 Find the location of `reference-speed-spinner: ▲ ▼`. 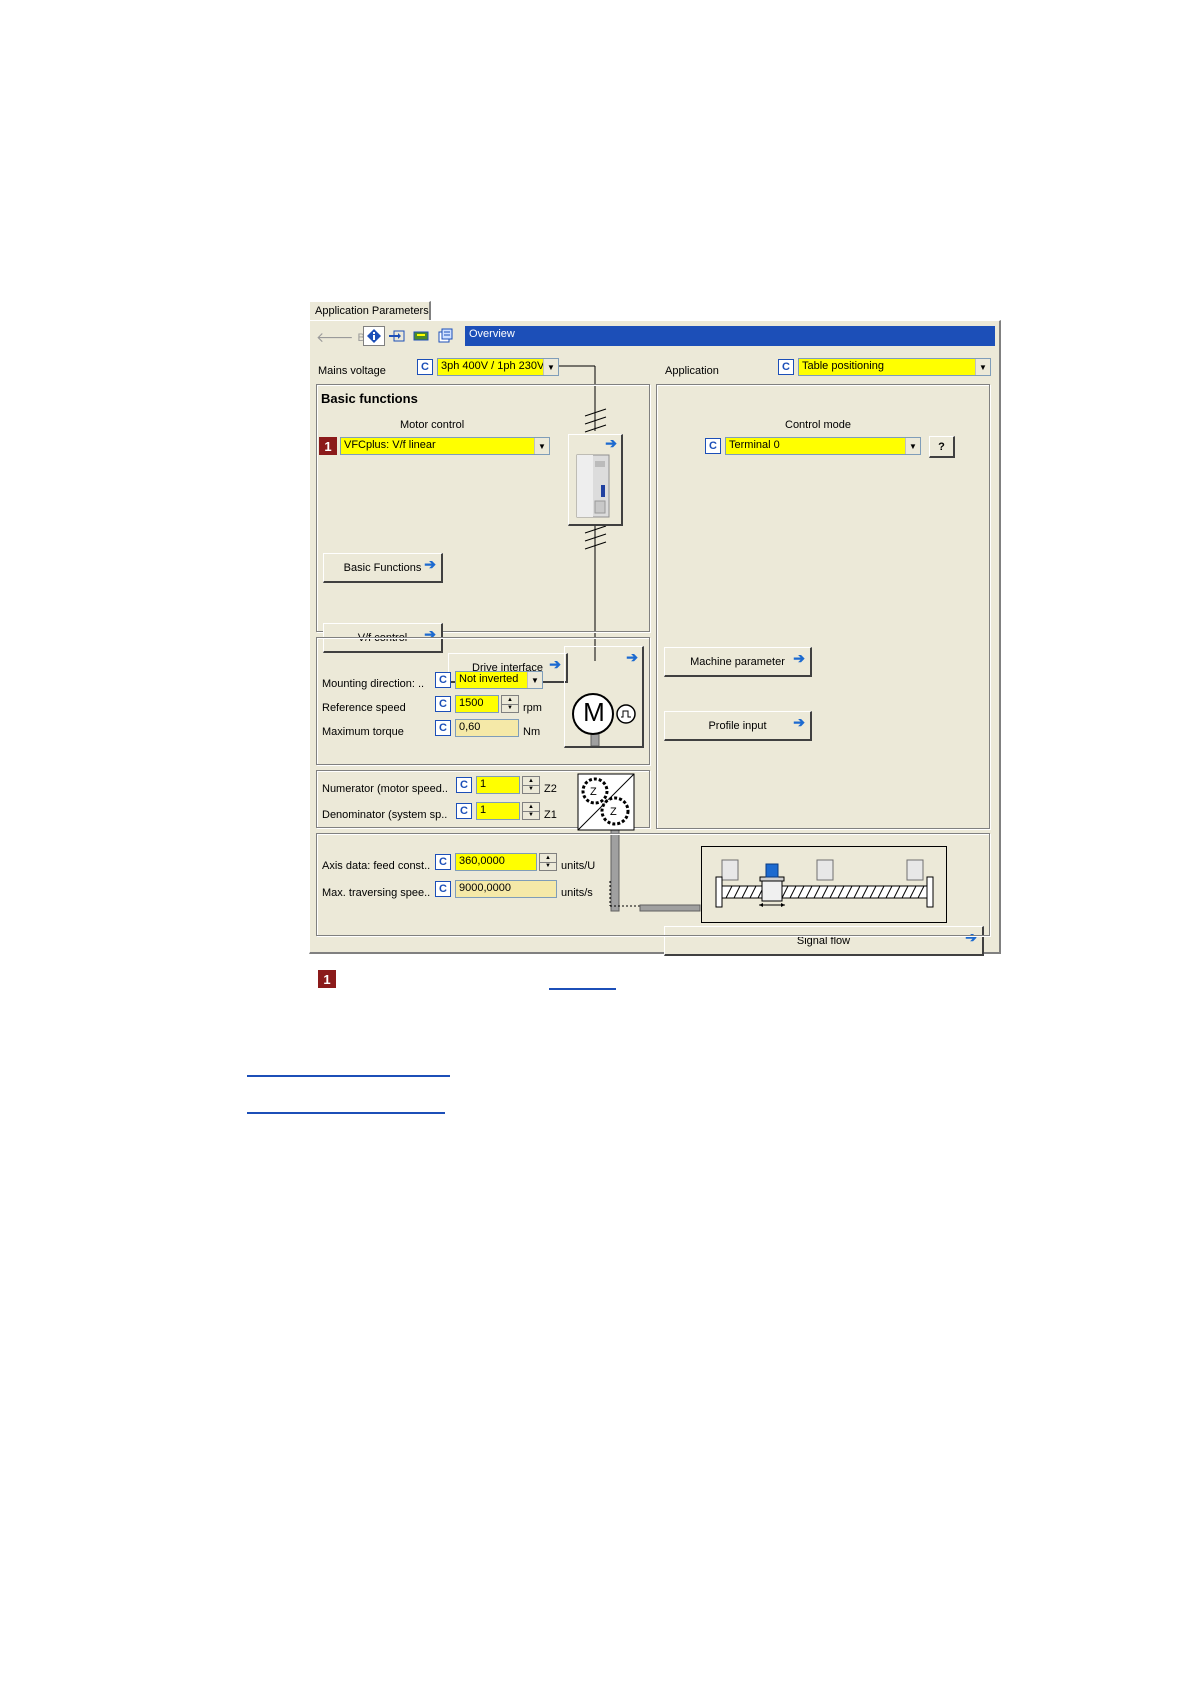

reference-speed-spinner: ▲ ▼ is located at coordinates (510, 704).